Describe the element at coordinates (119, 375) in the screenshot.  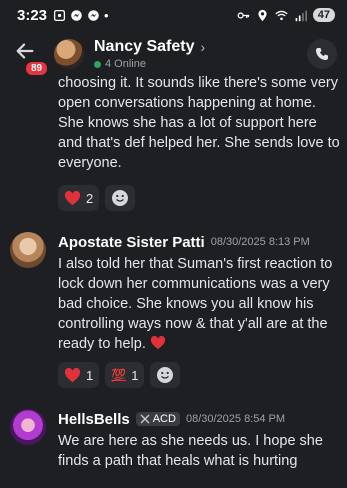
I see `hundred-emoji-icon: 💯` at that location.